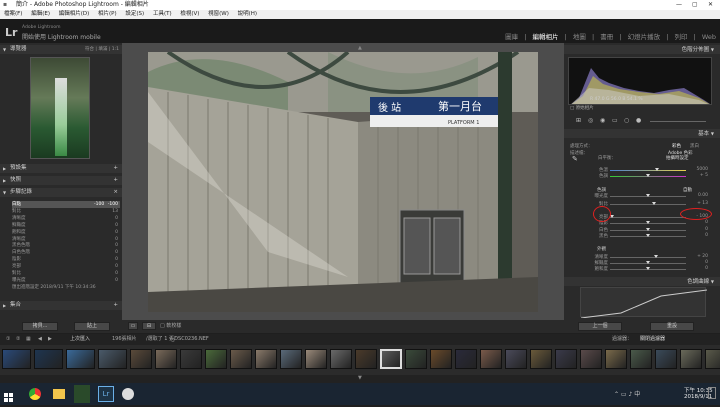 This screenshot has height=407, width=720. Describe the element at coordinates (82, 394) in the screenshot. I see `photo-app-icon` at that location.